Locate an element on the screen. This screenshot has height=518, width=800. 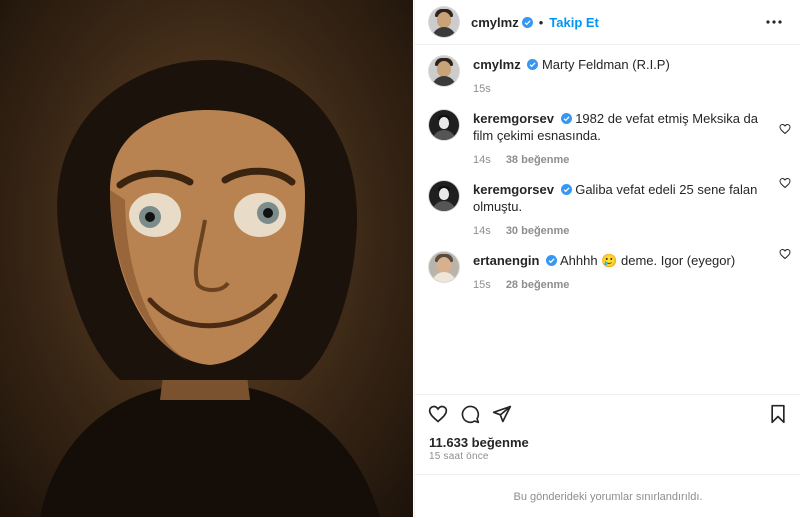
comment-username: ertanengin is located at coordinates (506, 260).